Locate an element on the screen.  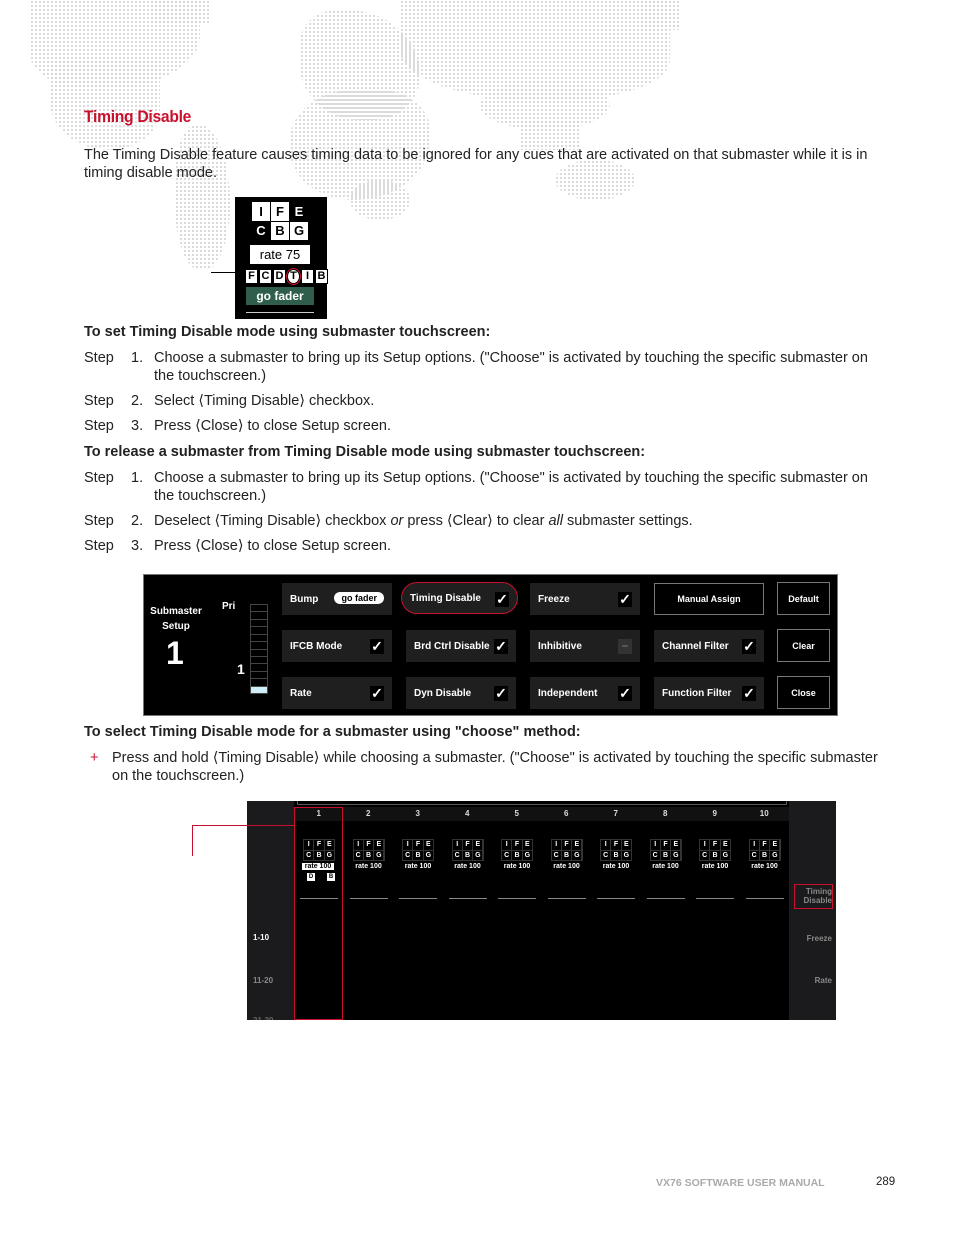
timing-disable-highlight is located at coordinates (813, 896).